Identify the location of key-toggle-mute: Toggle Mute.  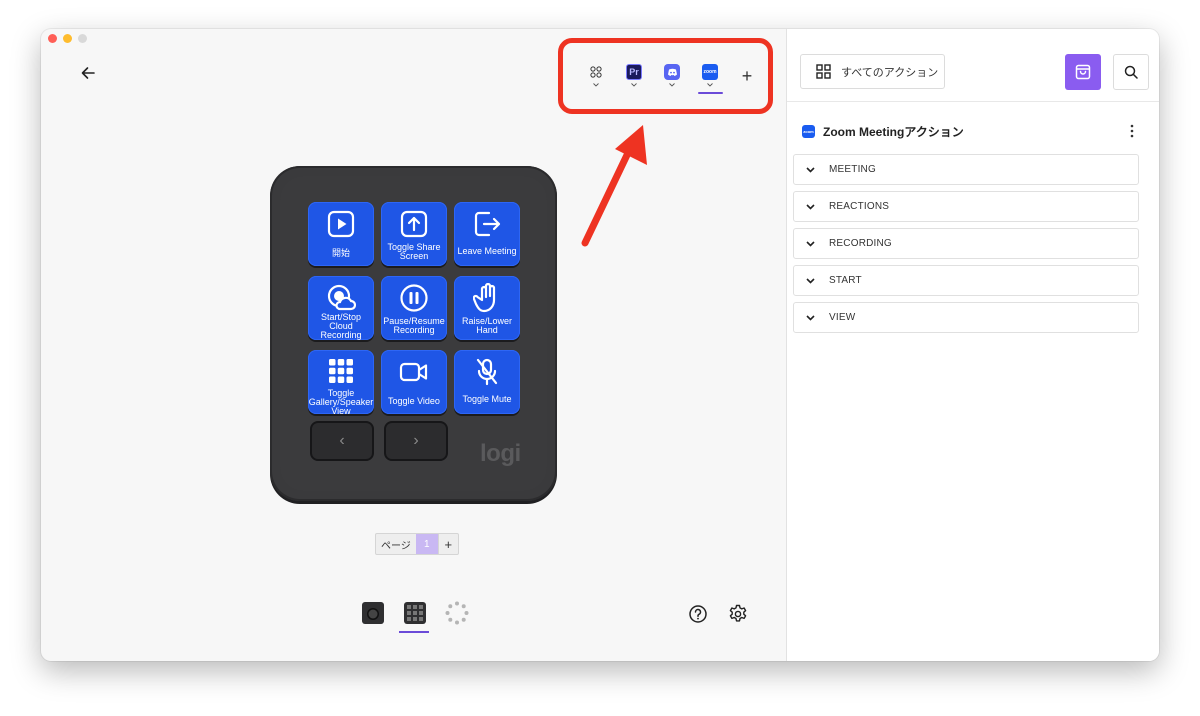
(487, 382).